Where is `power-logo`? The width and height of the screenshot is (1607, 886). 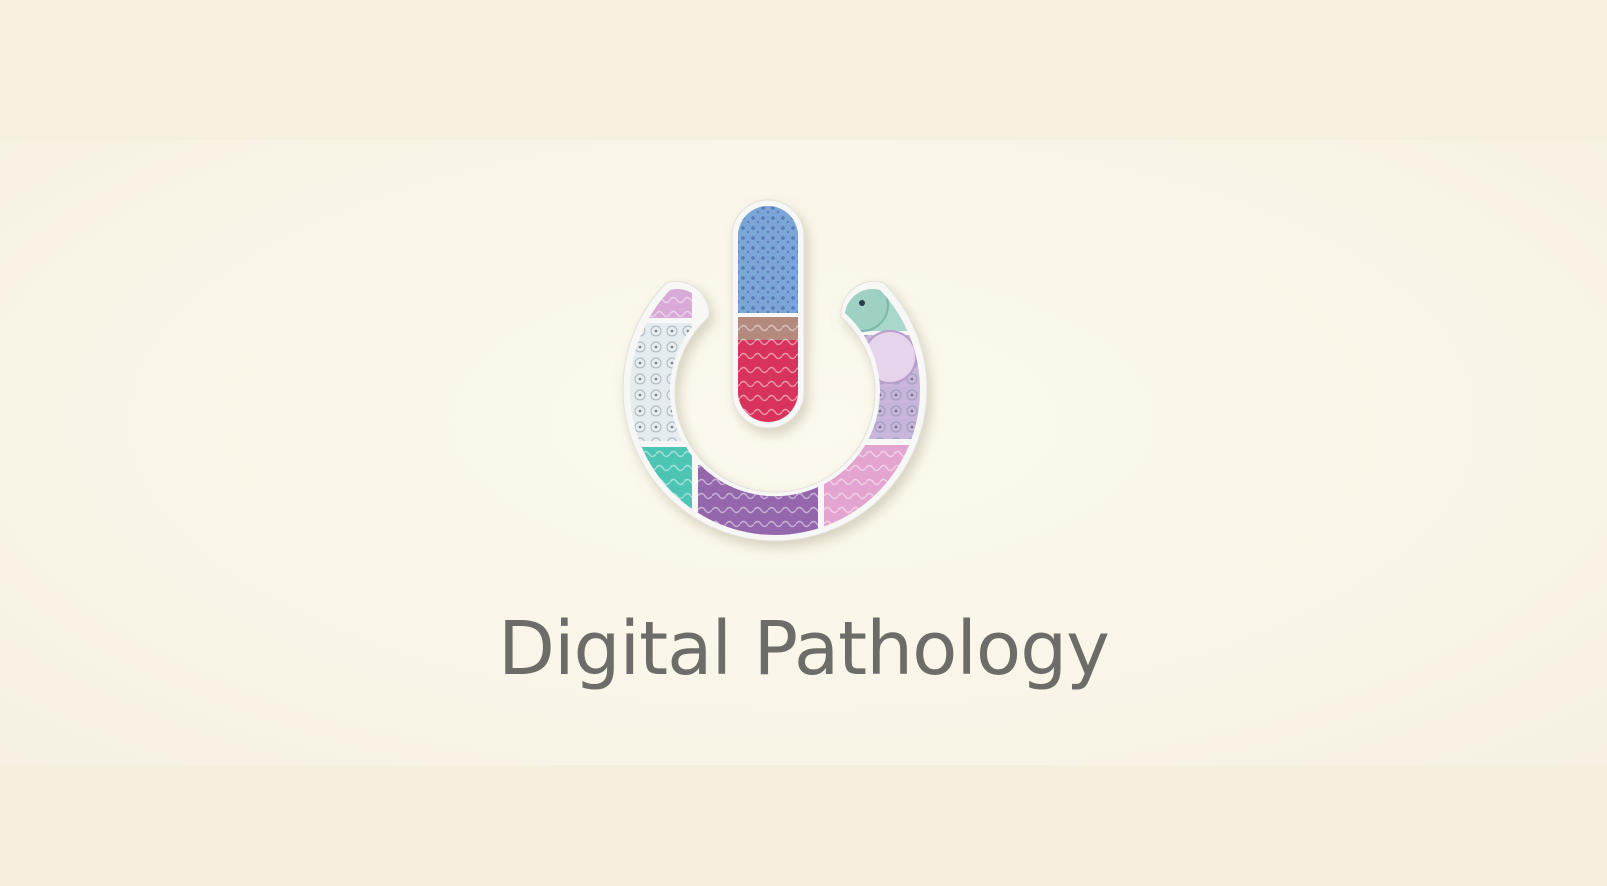
power-logo is located at coordinates (780, 387).